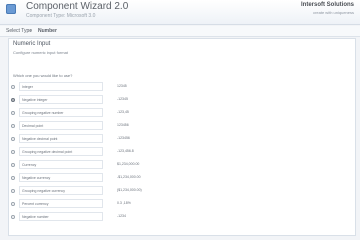  I want to click on option-sample: -123,45, so click(123, 112).